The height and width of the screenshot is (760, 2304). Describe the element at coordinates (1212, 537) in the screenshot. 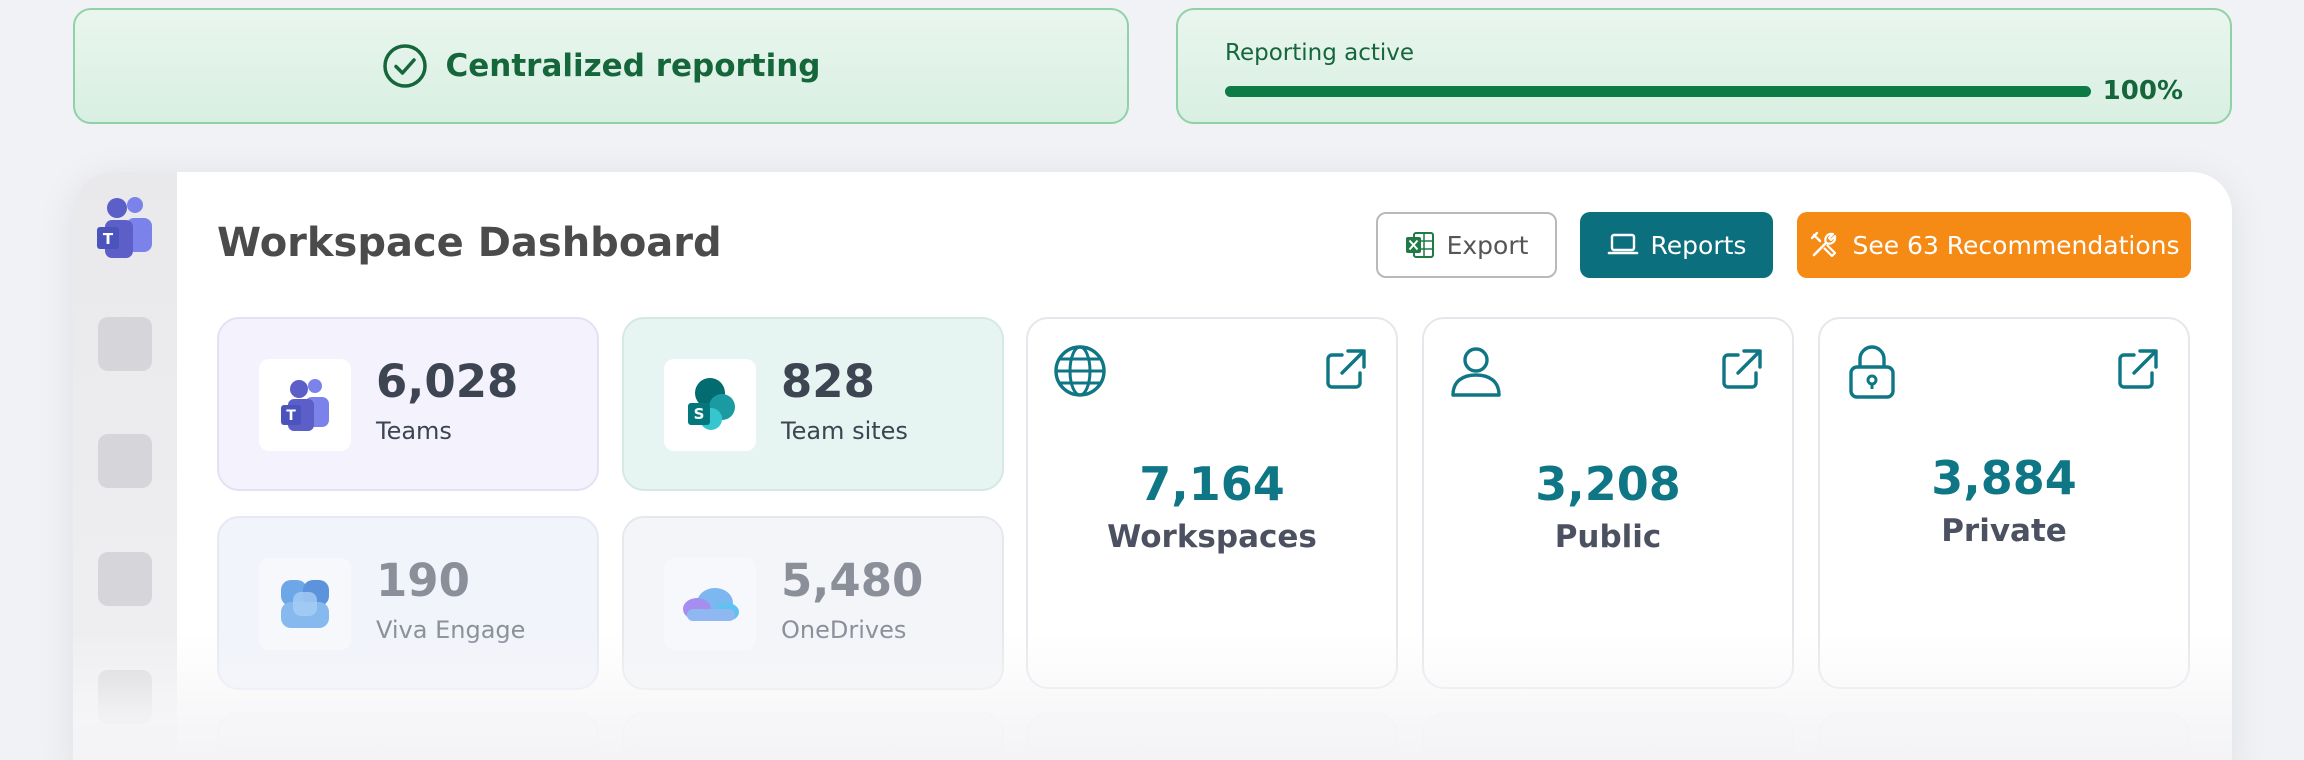

I see `workspaces-label: Workspaces` at that location.